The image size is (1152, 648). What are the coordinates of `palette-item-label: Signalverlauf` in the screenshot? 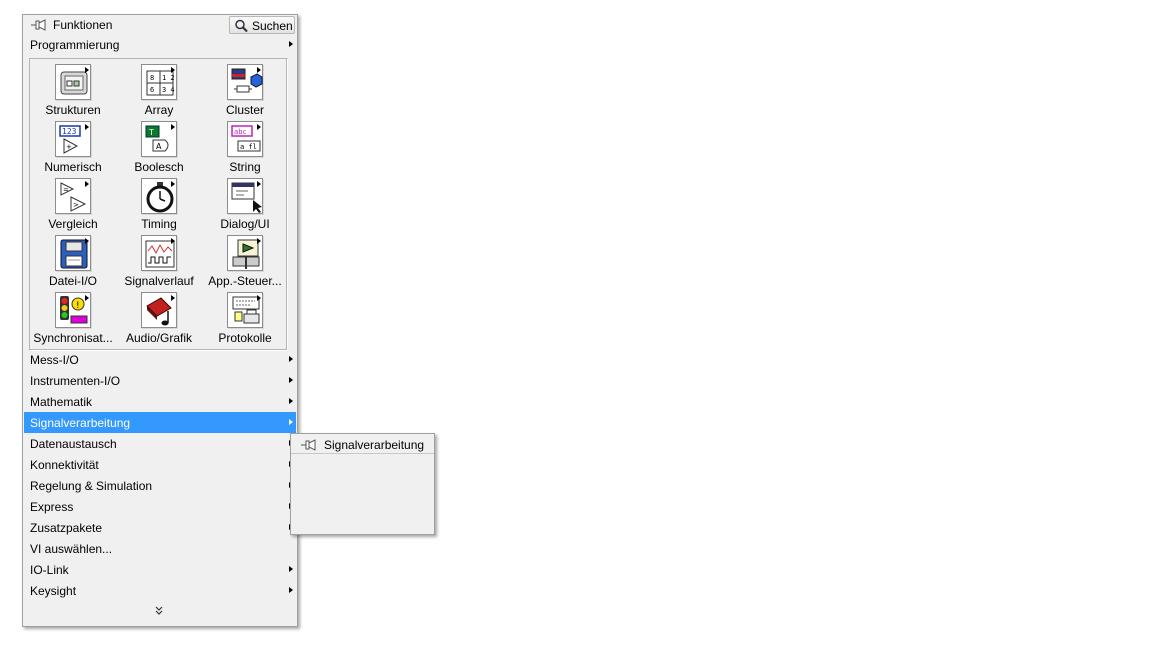 It's located at (159, 281).